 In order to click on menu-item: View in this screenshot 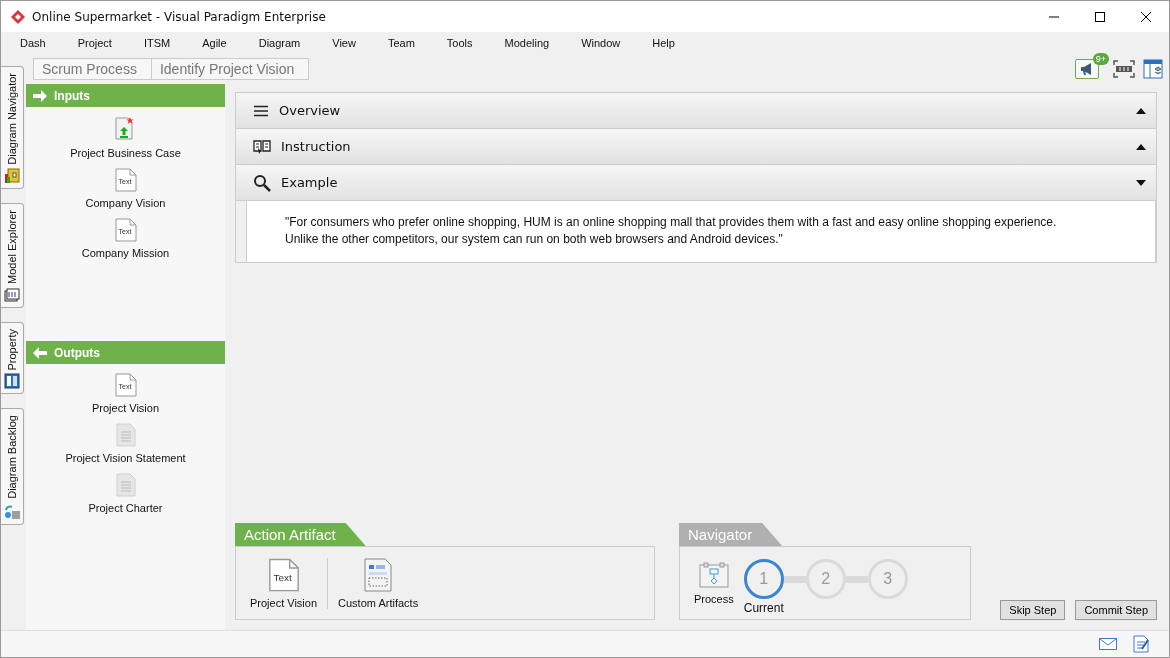, I will do `click(343, 43)`.